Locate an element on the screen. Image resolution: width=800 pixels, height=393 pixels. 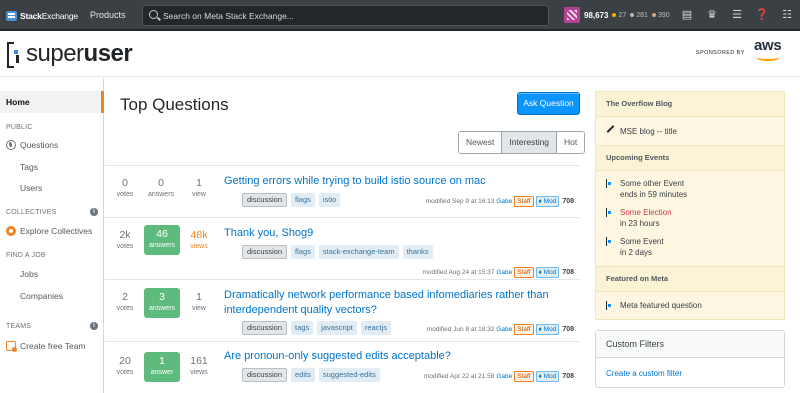
ask-question-button: Ask Question is located at coordinates (548, 103).